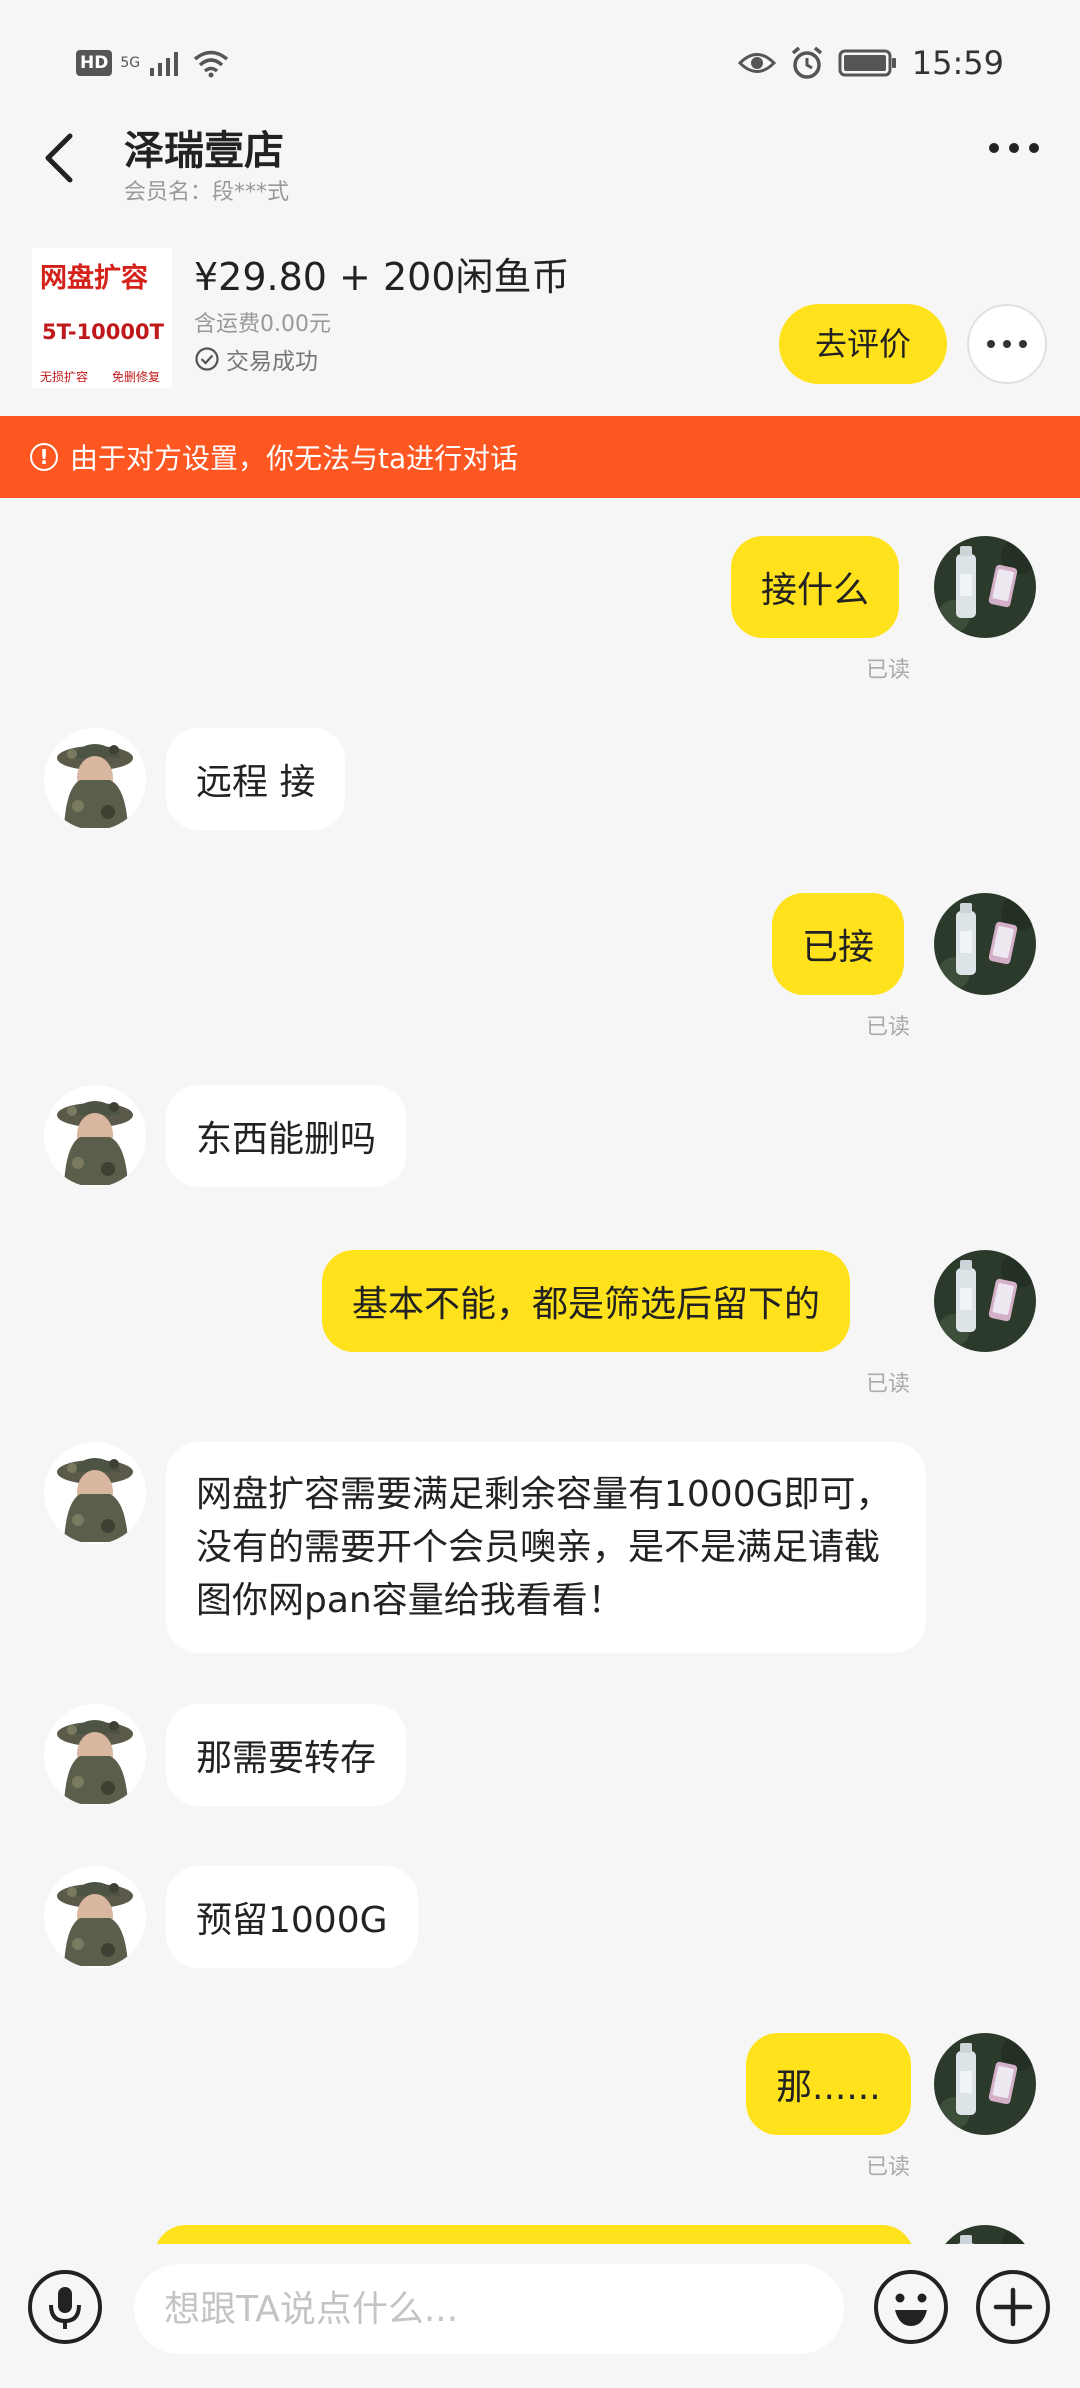 The image size is (1080, 2388). I want to click on voice-button, so click(65, 2307).